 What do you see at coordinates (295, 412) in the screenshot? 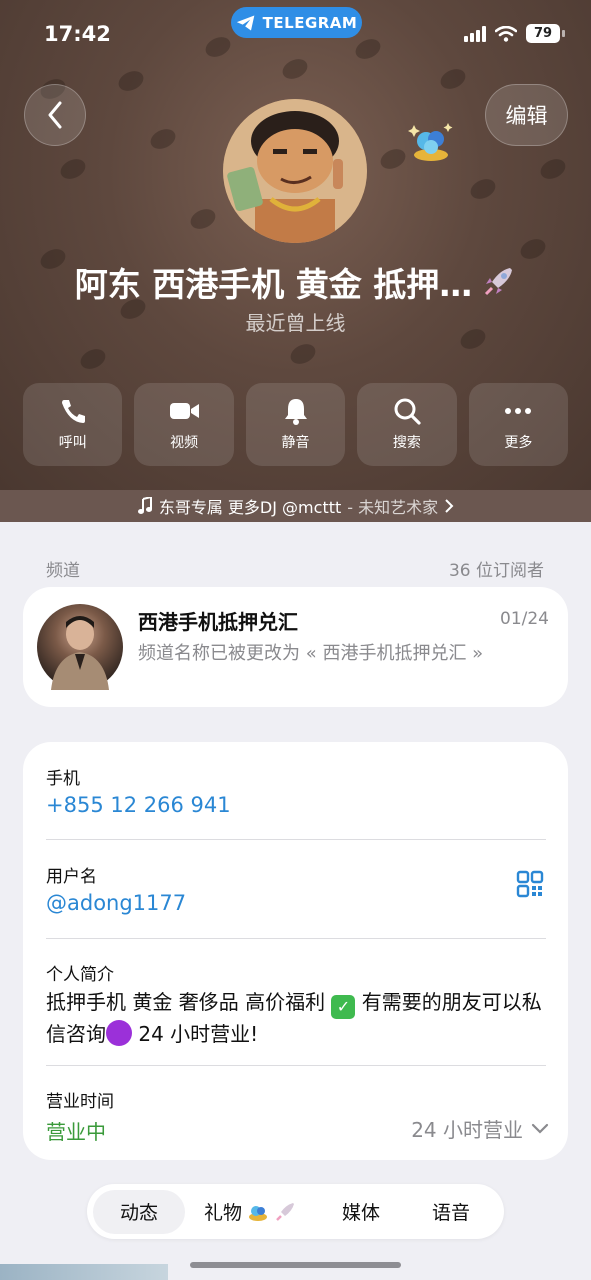
I see `bell-icon` at bounding box center [295, 412].